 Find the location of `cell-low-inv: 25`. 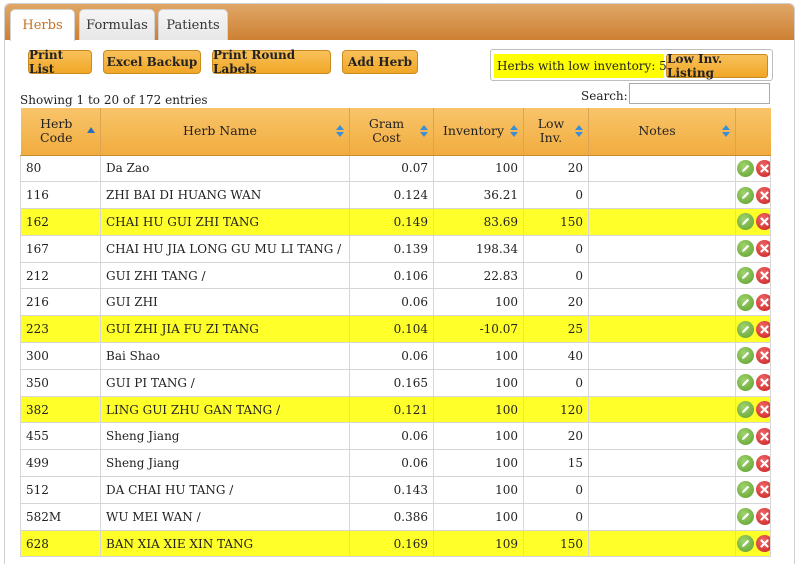

cell-low-inv: 25 is located at coordinates (556, 329).